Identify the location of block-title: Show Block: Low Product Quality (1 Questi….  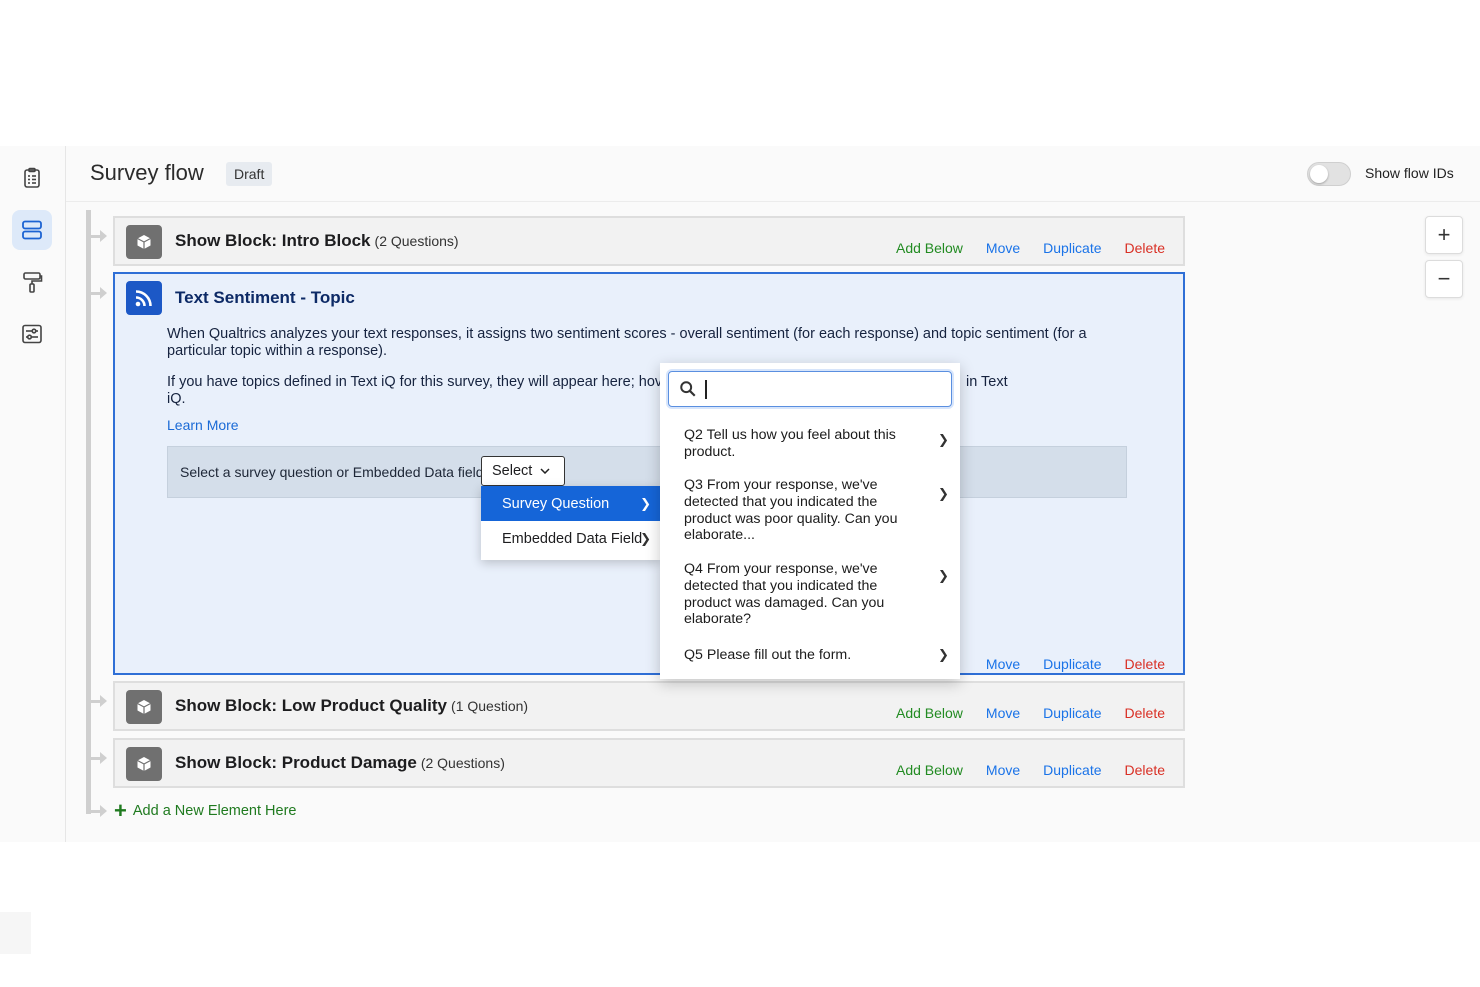
(352, 705).